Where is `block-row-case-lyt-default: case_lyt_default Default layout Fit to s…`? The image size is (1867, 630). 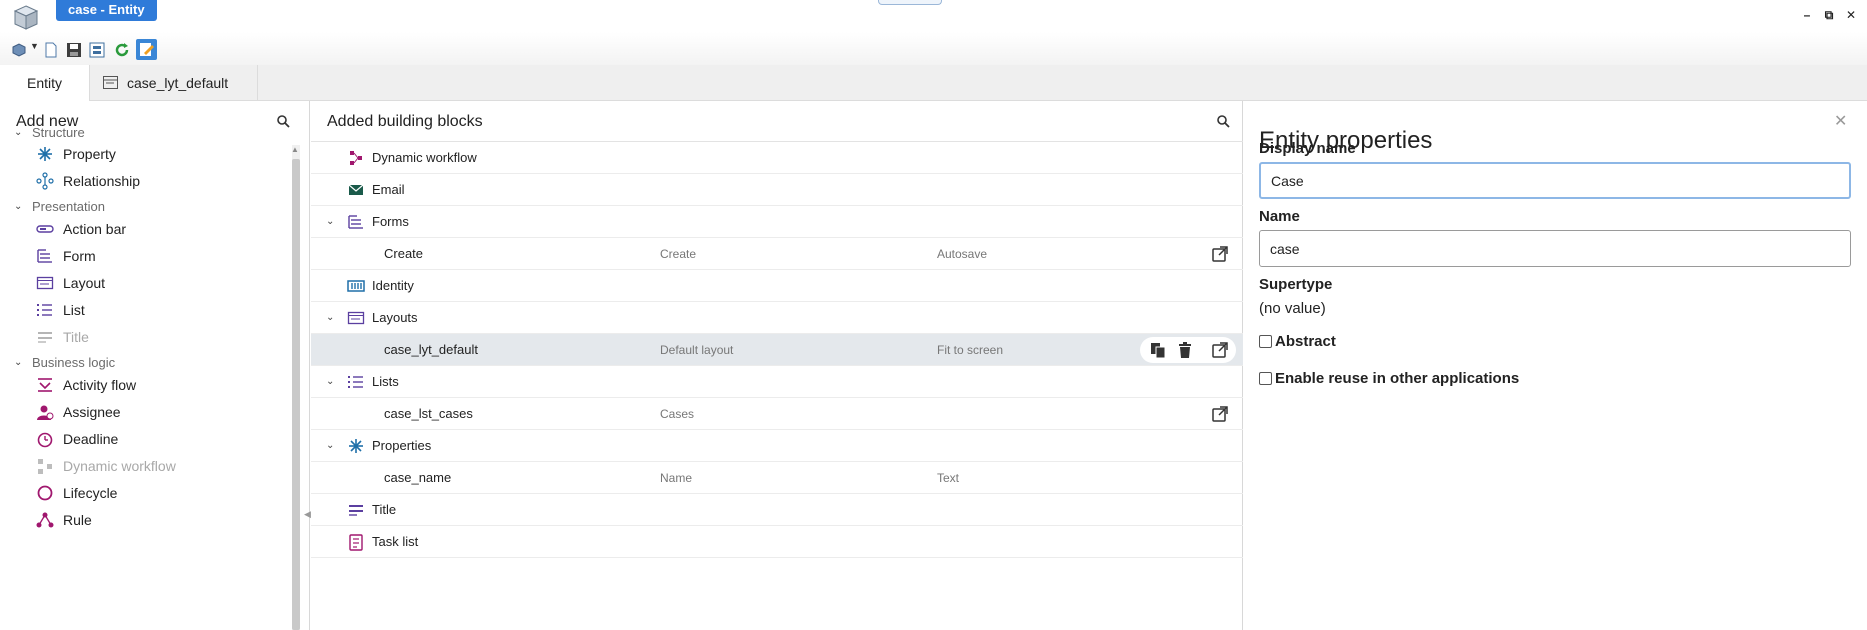 block-row-case-lyt-default: case_lyt_default Default layout Fit to s… is located at coordinates (777, 350).